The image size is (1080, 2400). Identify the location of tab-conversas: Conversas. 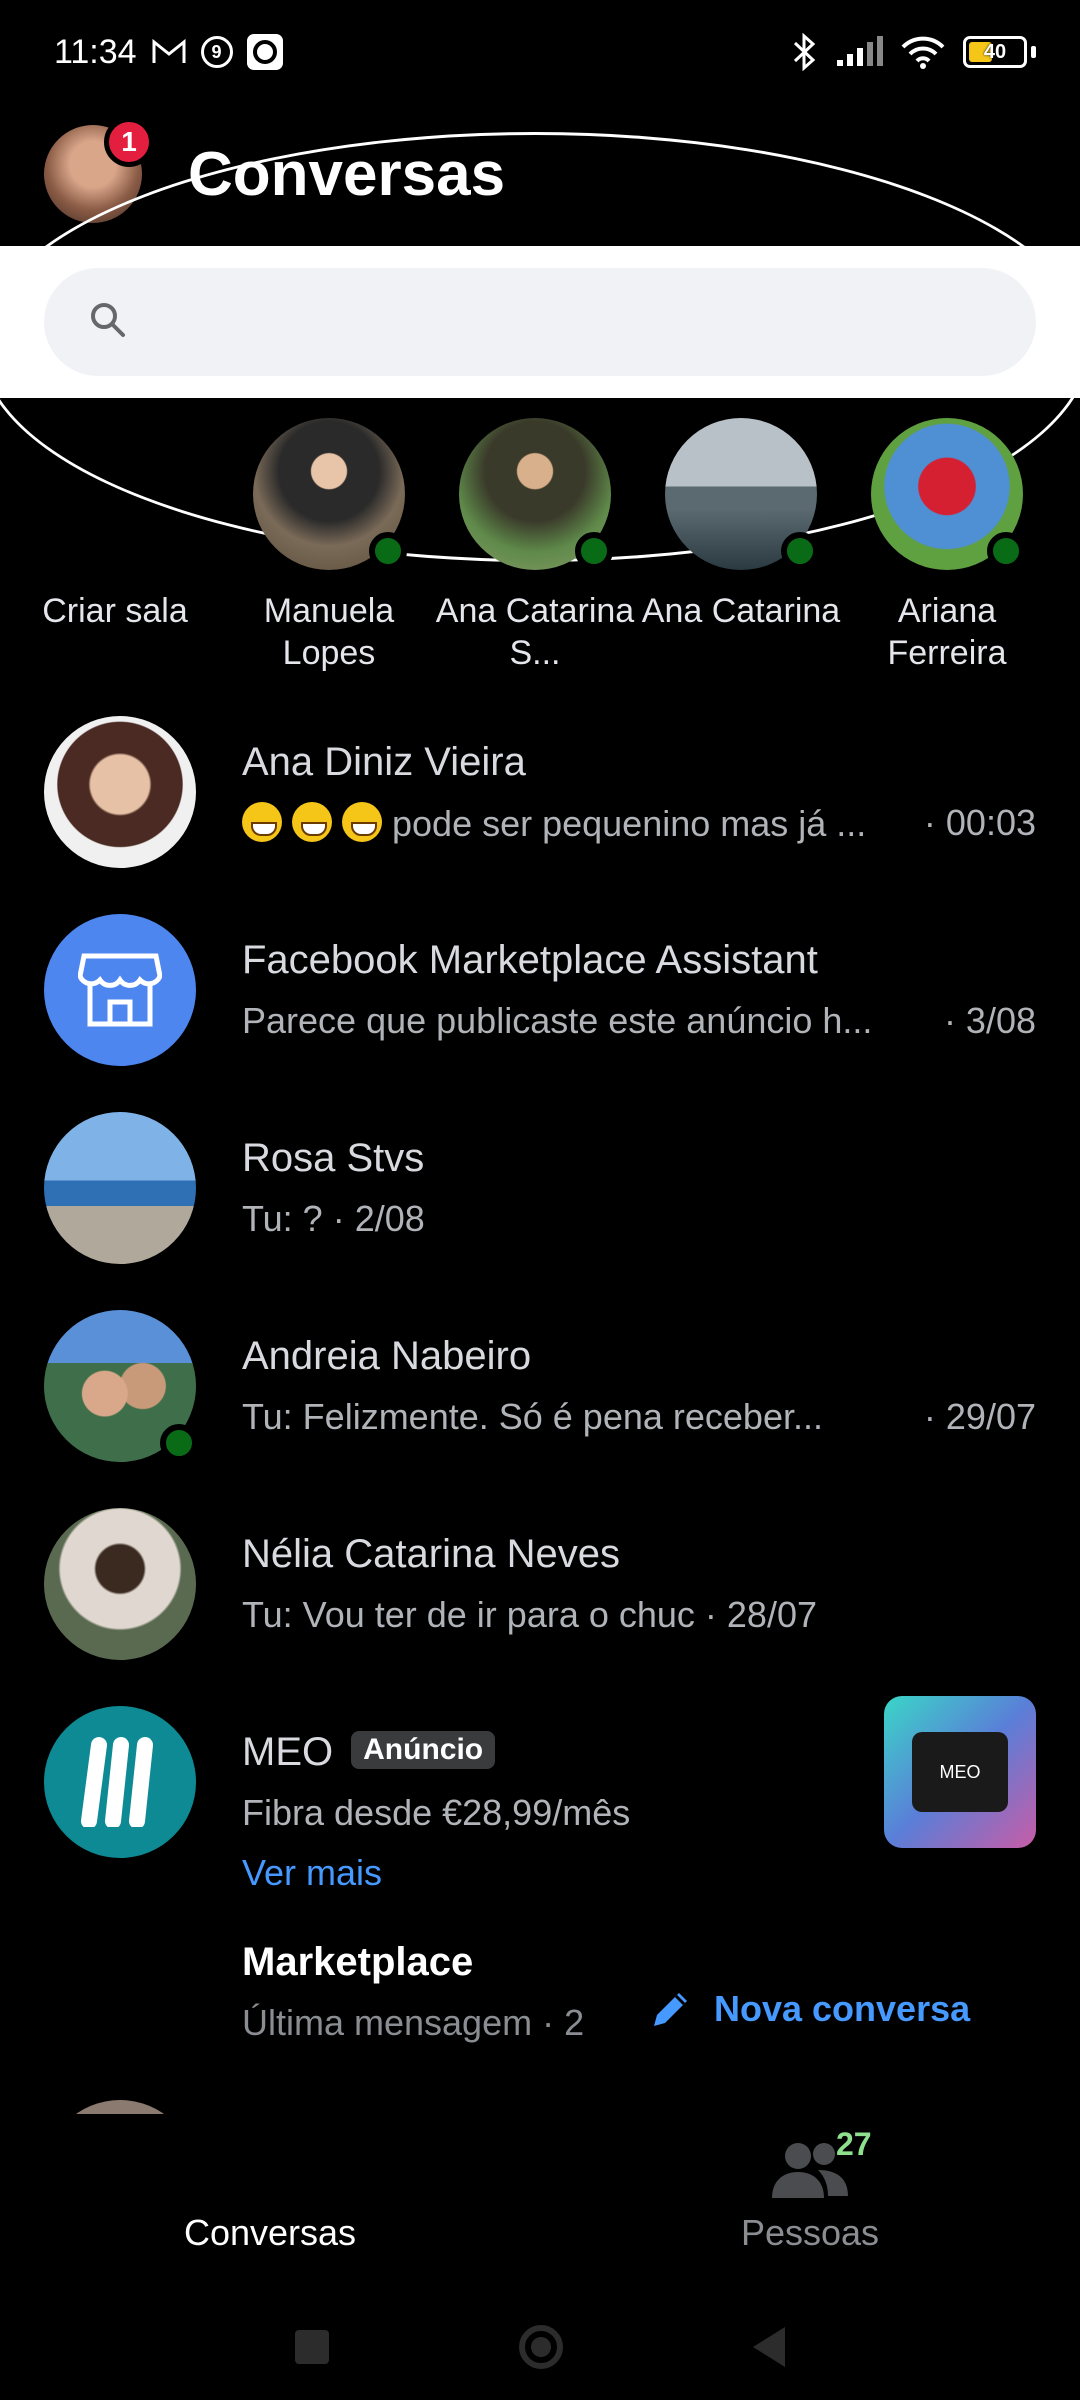
(270, 2204).